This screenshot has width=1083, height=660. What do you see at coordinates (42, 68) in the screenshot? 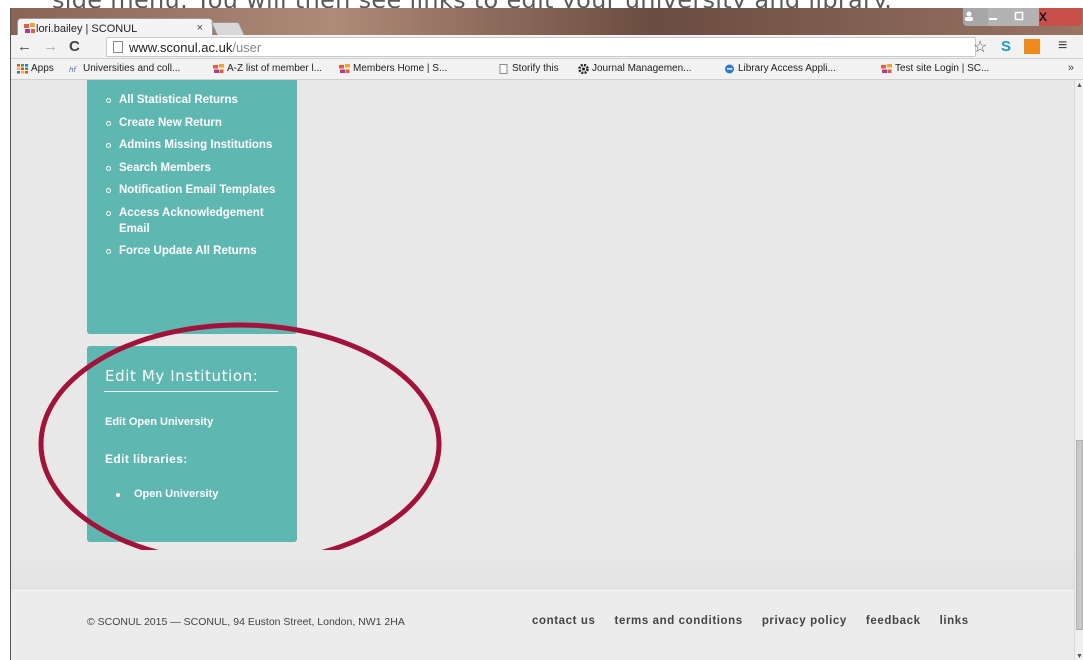
I see `bookmark-label: Apps` at bounding box center [42, 68].